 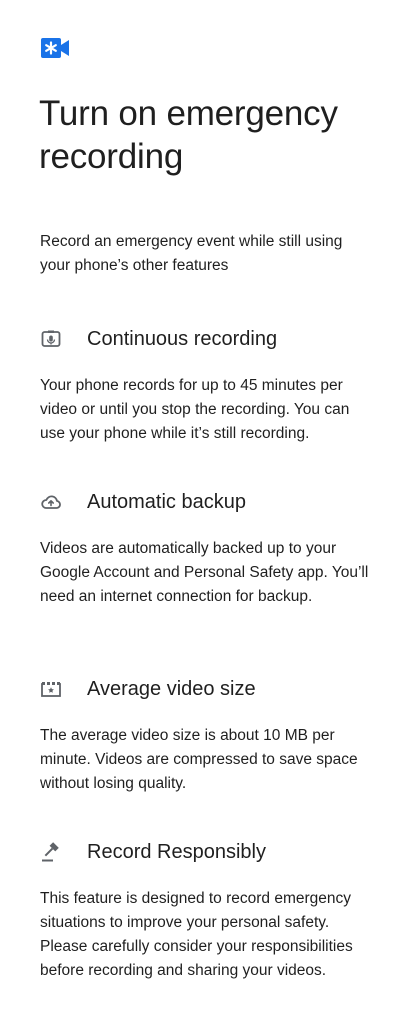 What do you see at coordinates (171, 688) in the screenshot?
I see `section-title: Average video size` at bounding box center [171, 688].